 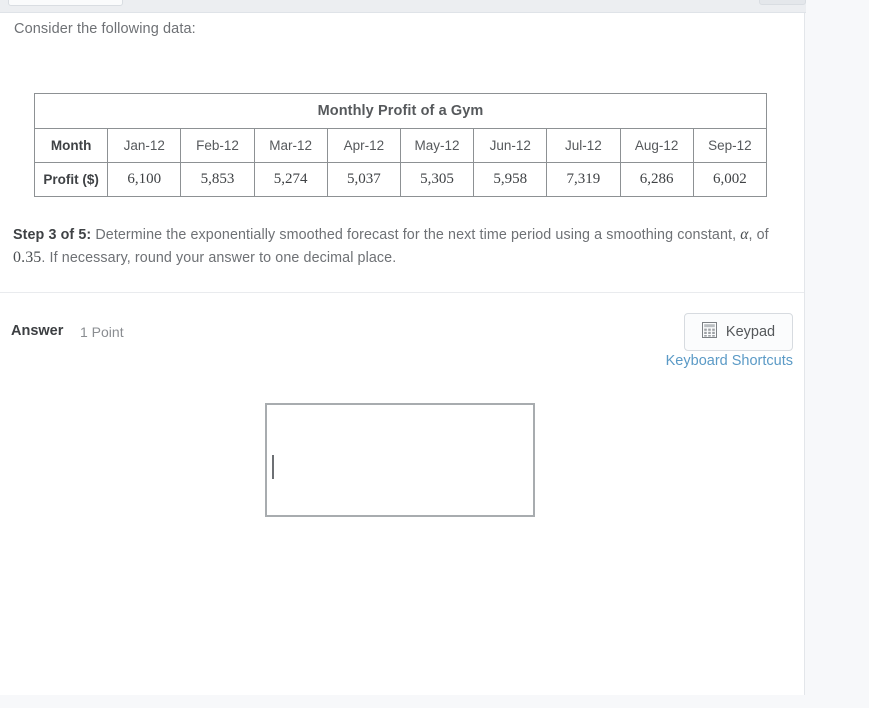 I want to click on keyboard-shortcuts-link: Keyboard Shortcuts, so click(x=721, y=361).